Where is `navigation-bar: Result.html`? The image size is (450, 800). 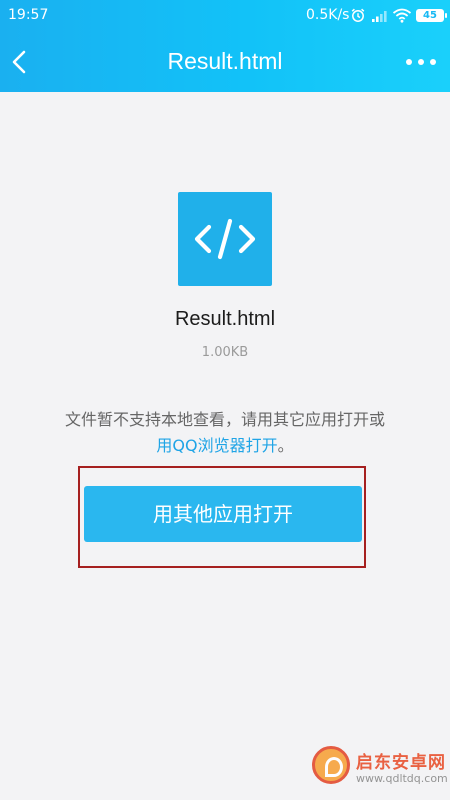
navigation-bar: Result.html is located at coordinates (225, 62).